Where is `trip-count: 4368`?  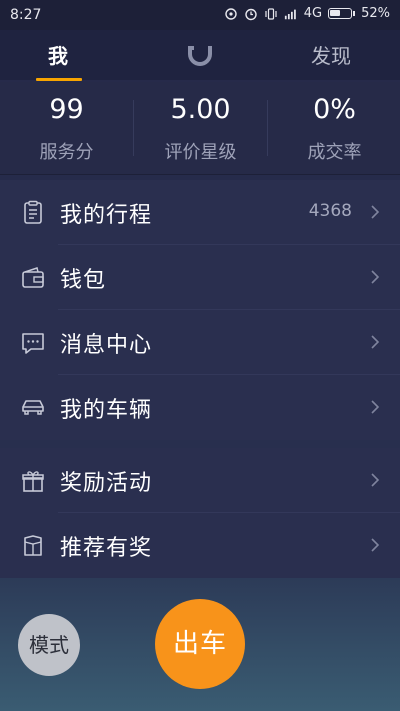 trip-count: 4368 is located at coordinates (330, 211).